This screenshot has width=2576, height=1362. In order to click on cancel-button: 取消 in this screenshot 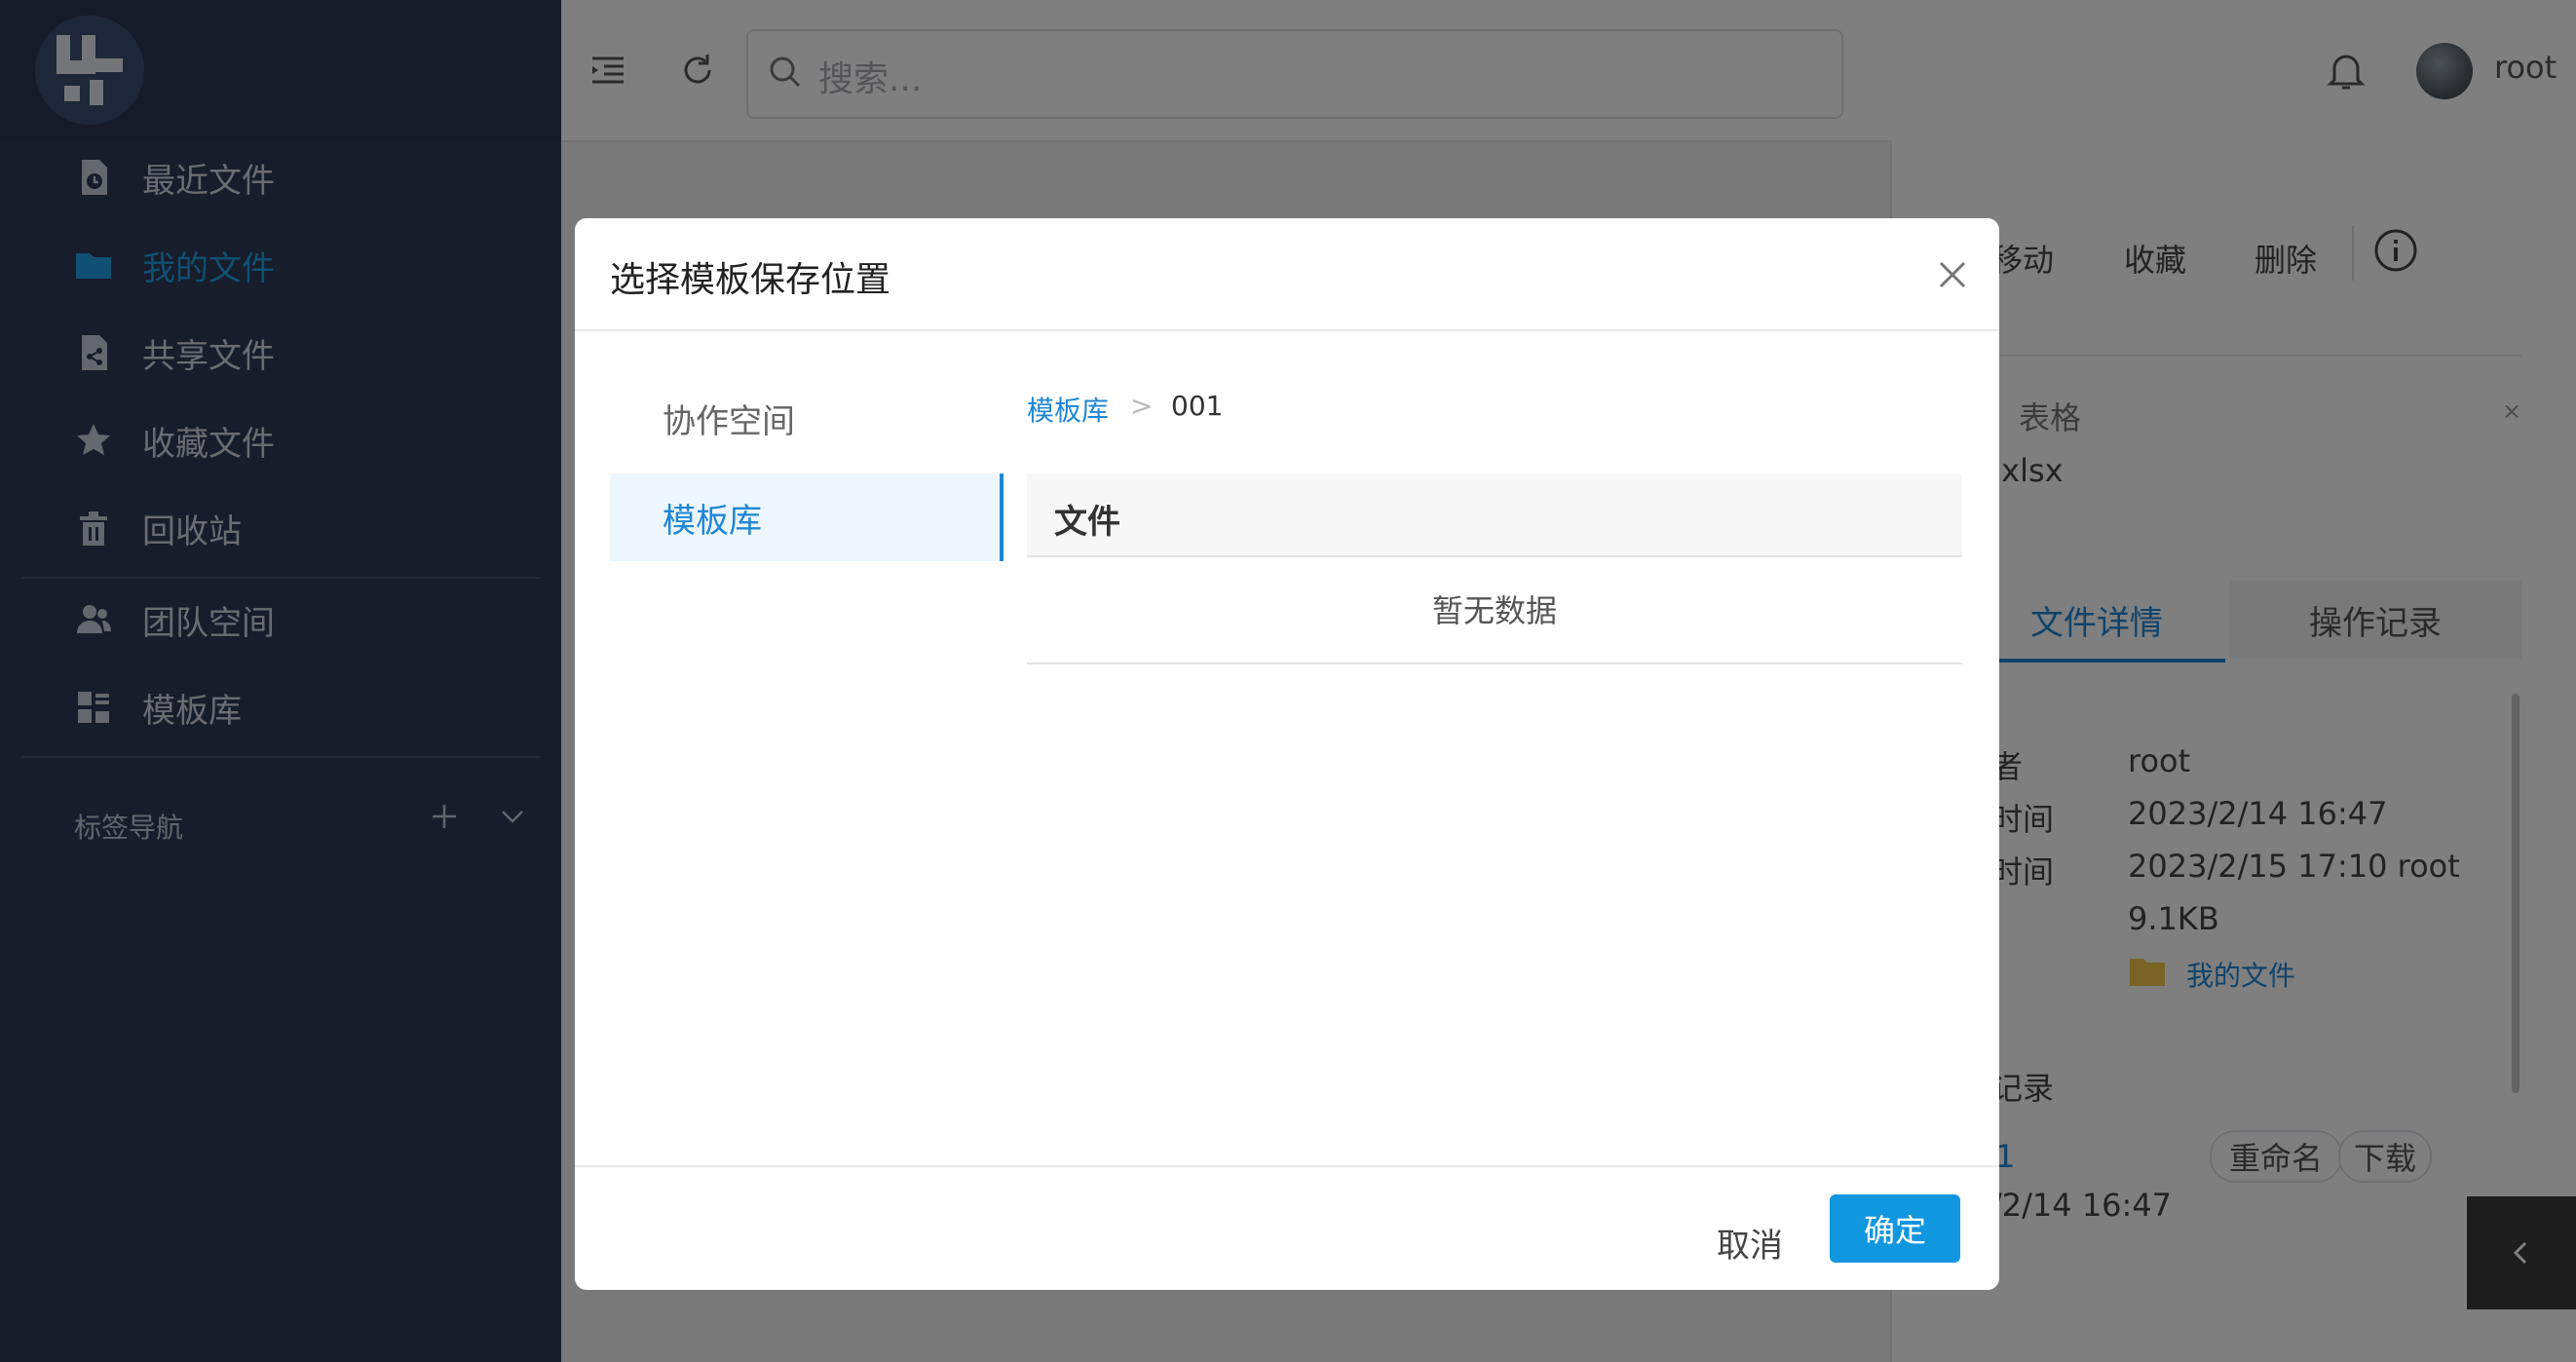, I will do `click(1749, 1242)`.